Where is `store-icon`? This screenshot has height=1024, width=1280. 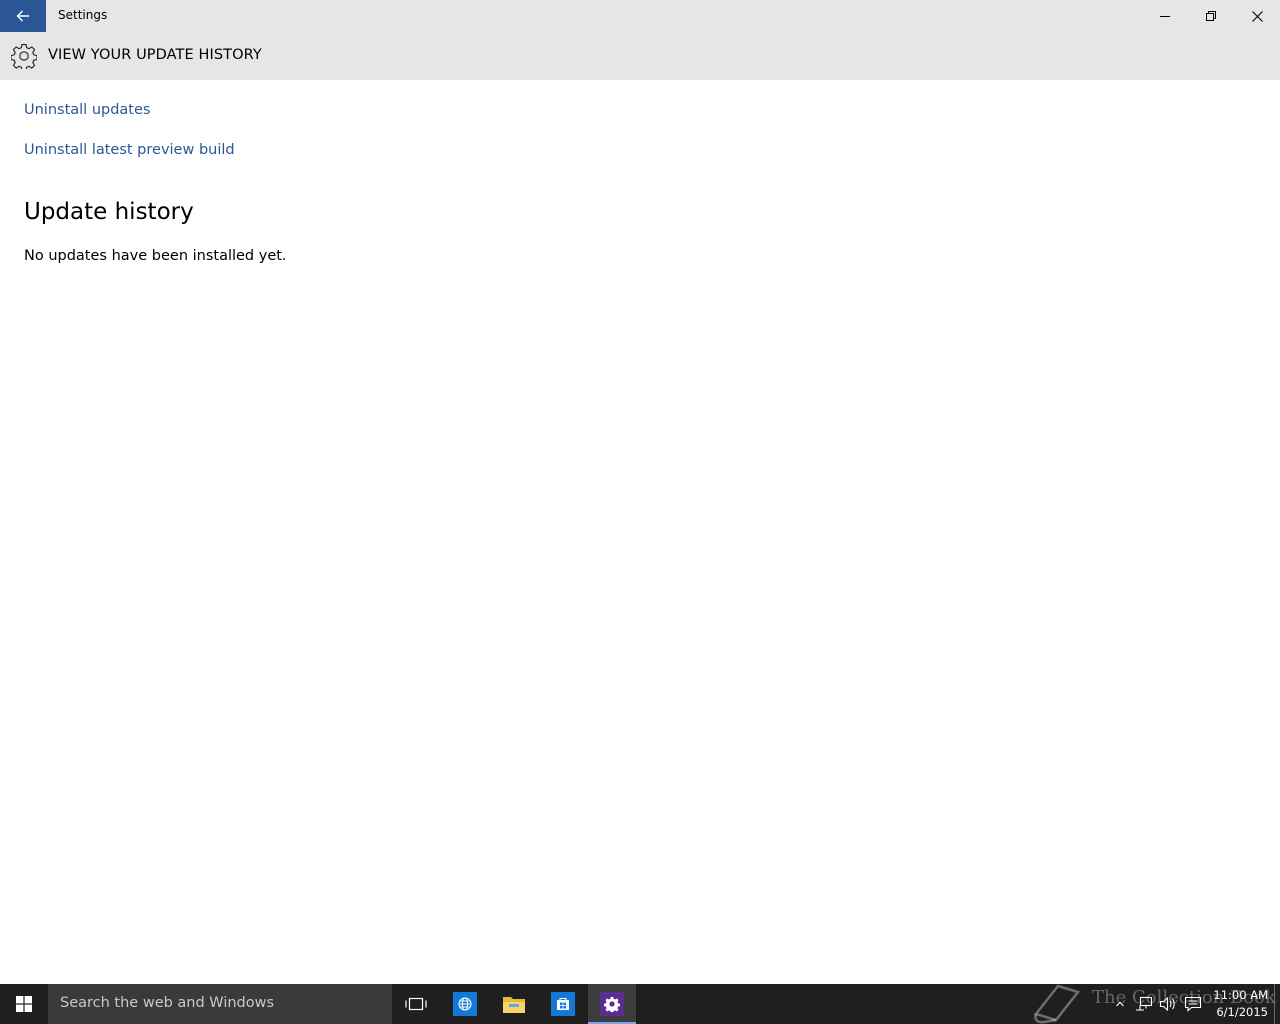
store-icon is located at coordinates (563, 1003).